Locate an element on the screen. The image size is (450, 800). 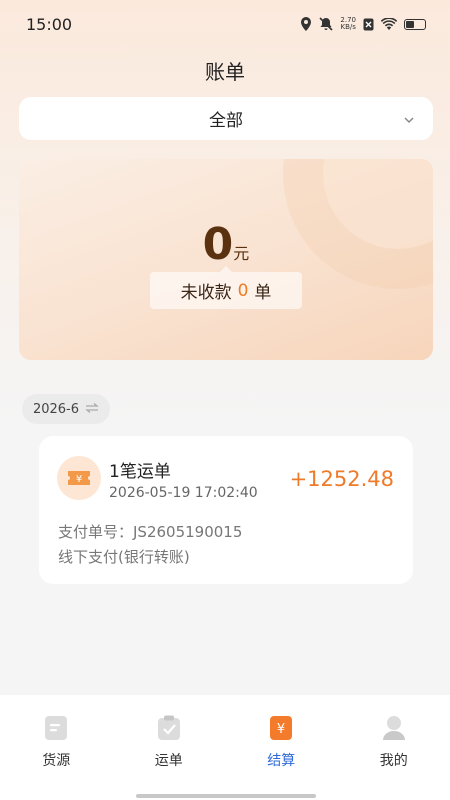
total-amount: 0元 is located at coordinates (226, 244).